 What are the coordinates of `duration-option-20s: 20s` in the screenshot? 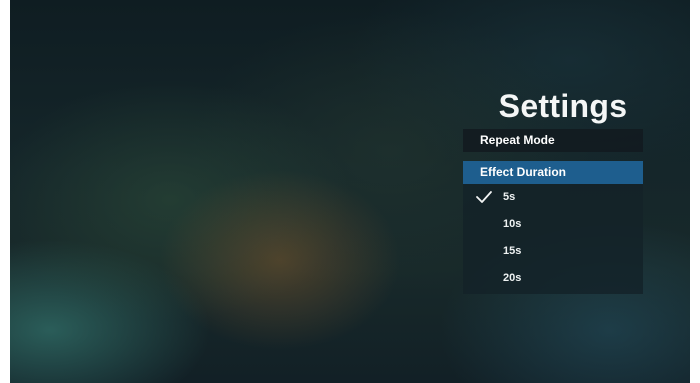 It's located at (553, 278).